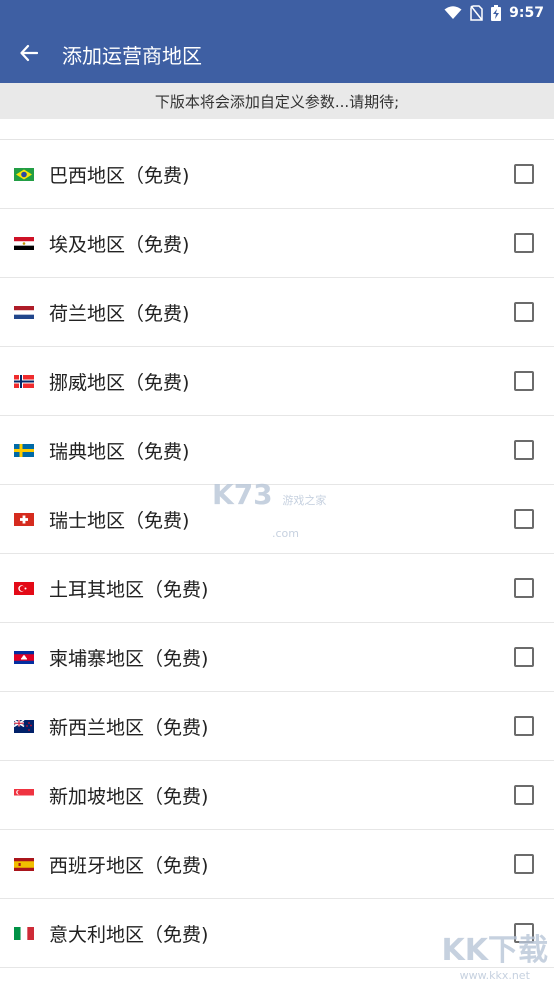 This screenshot has width=554, height=986. What do you see at coordinates (24, 657) in the screenshot?
I see `cambodia-flag-icon` at bounding box center [24, 657].